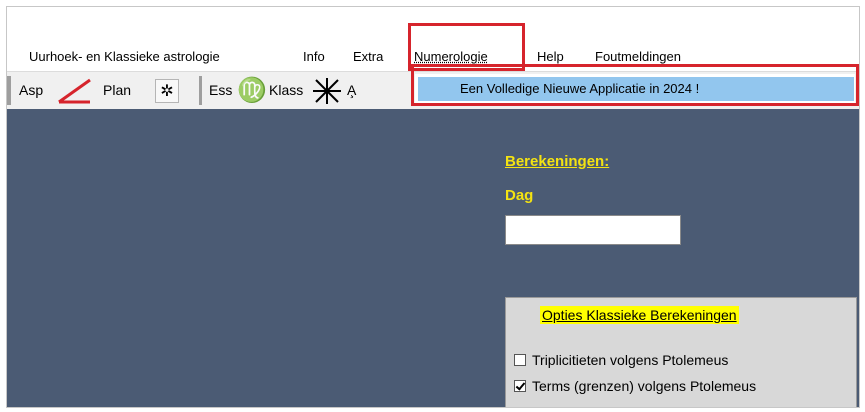  I want to click on toolbar-klass-label: Klass, so click(286, 90).